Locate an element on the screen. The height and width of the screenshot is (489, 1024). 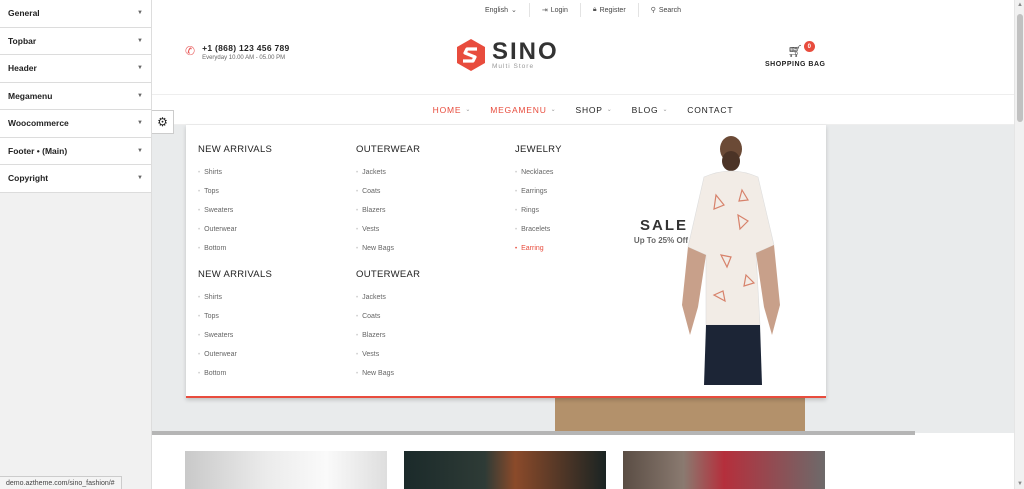
search-link: ⚲ Search is located at coordinates (666, 10).